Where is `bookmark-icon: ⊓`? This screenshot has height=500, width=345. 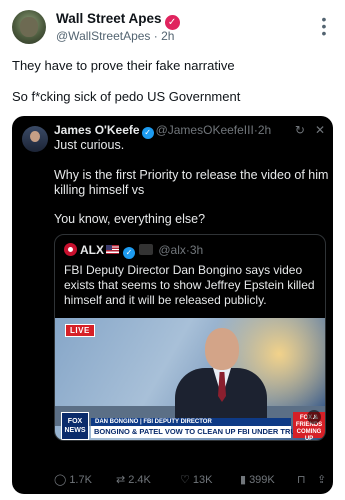
bookmark-icon: ⊓ is located at coordinates (301, 479).